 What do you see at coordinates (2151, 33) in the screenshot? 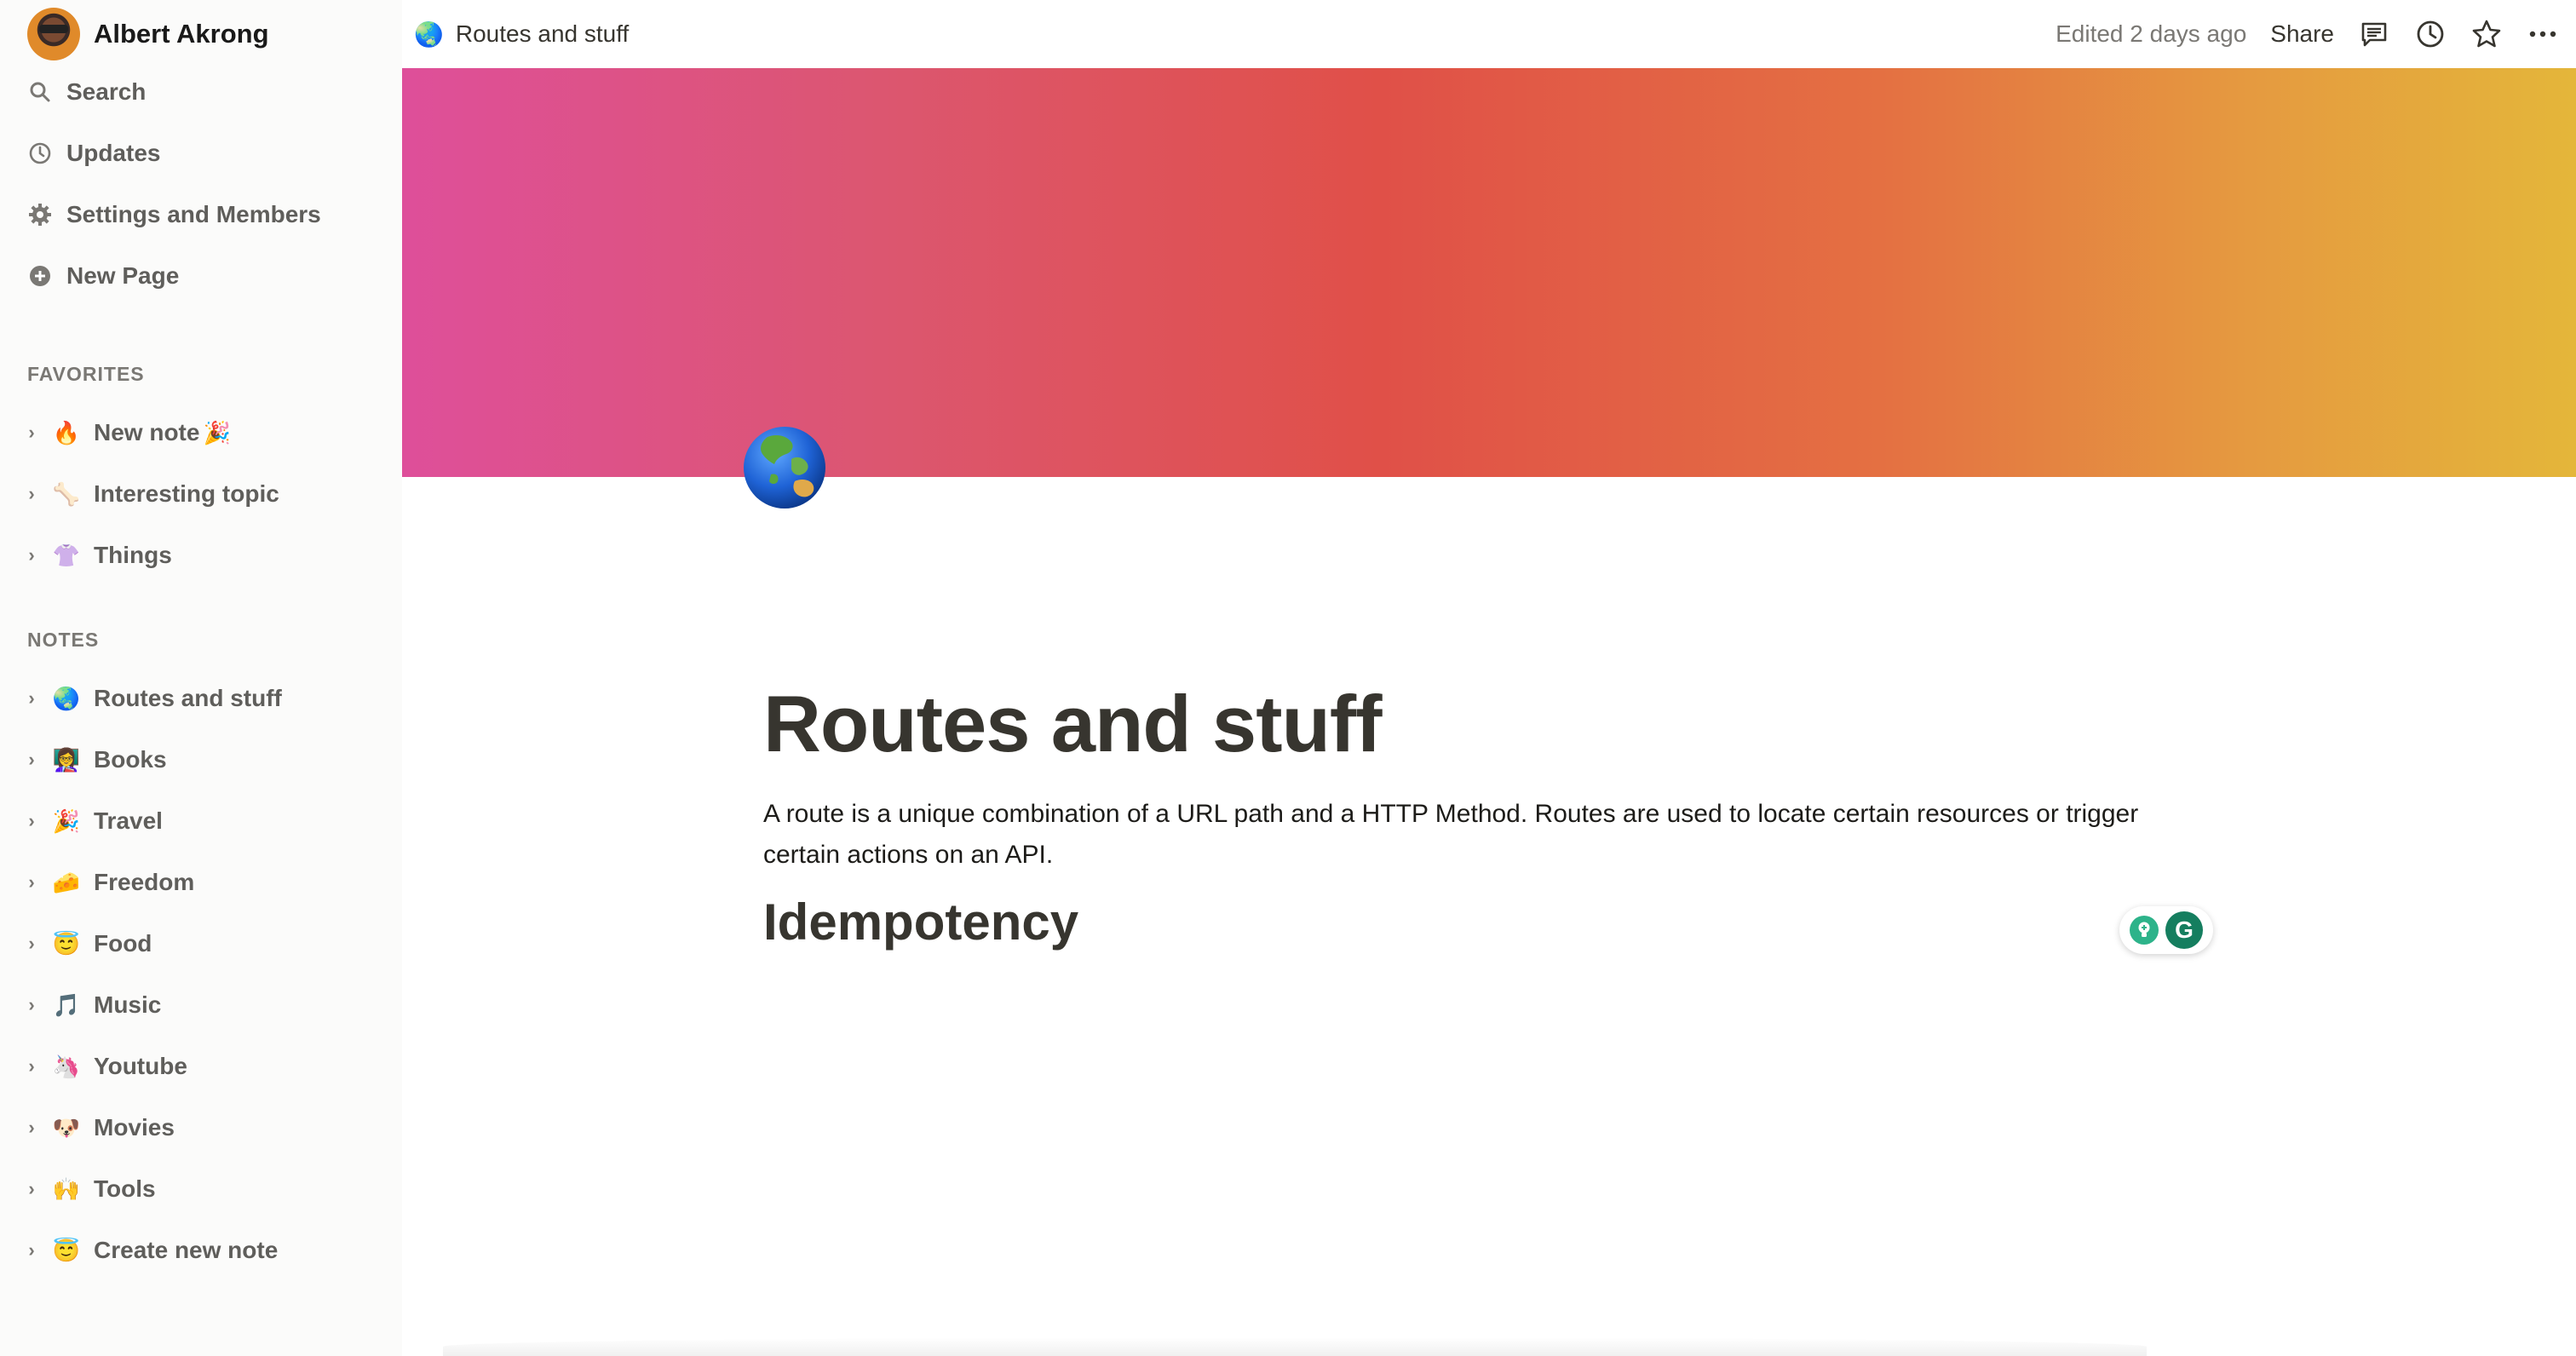
I see `edited-timestamp: Edited 2 days ago` at bounding box center [2151, 33].